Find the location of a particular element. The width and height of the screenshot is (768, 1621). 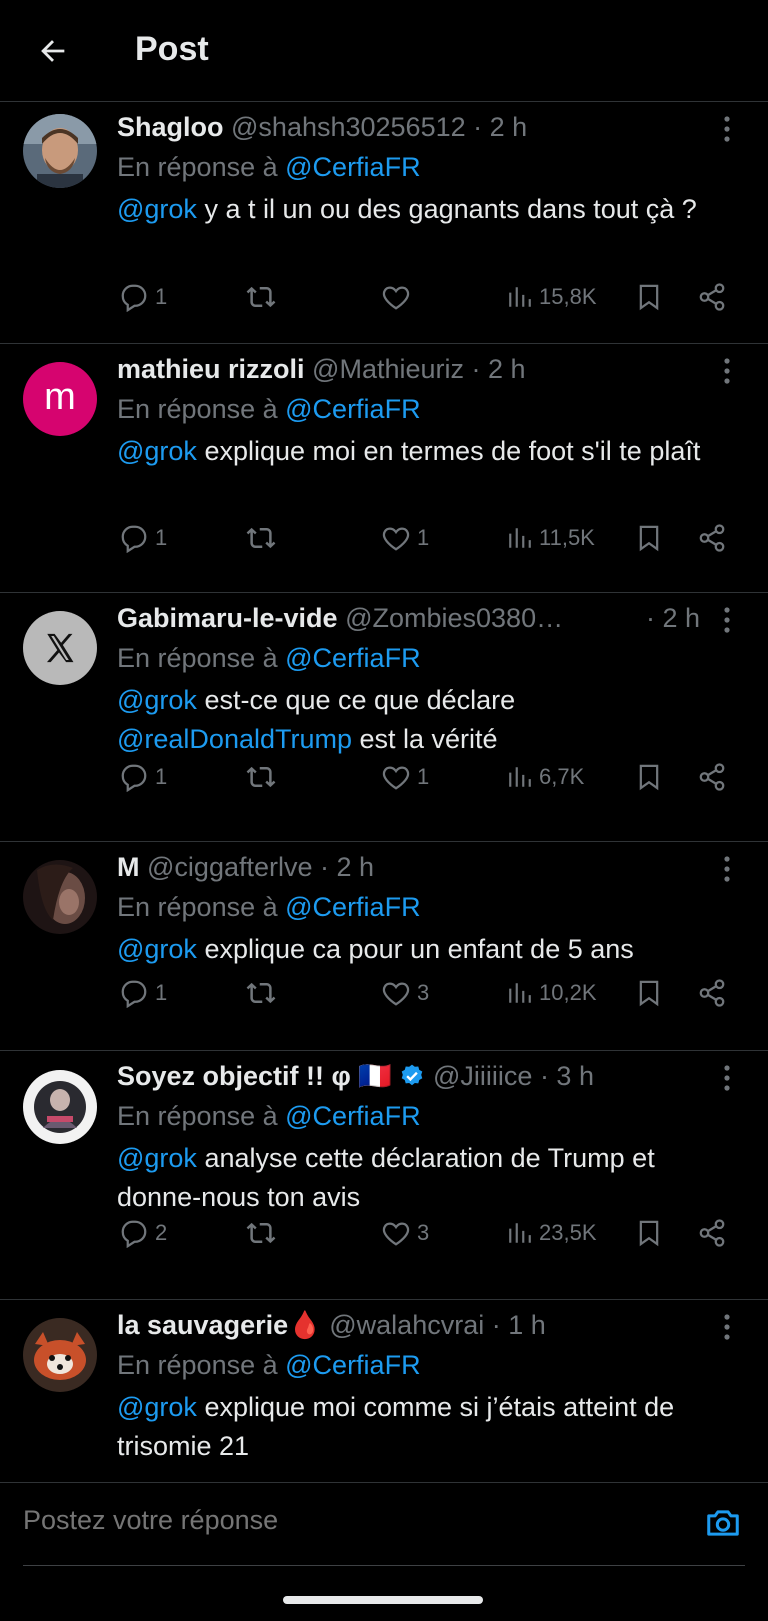

page-title: Post is located at coordinates (172, 49).